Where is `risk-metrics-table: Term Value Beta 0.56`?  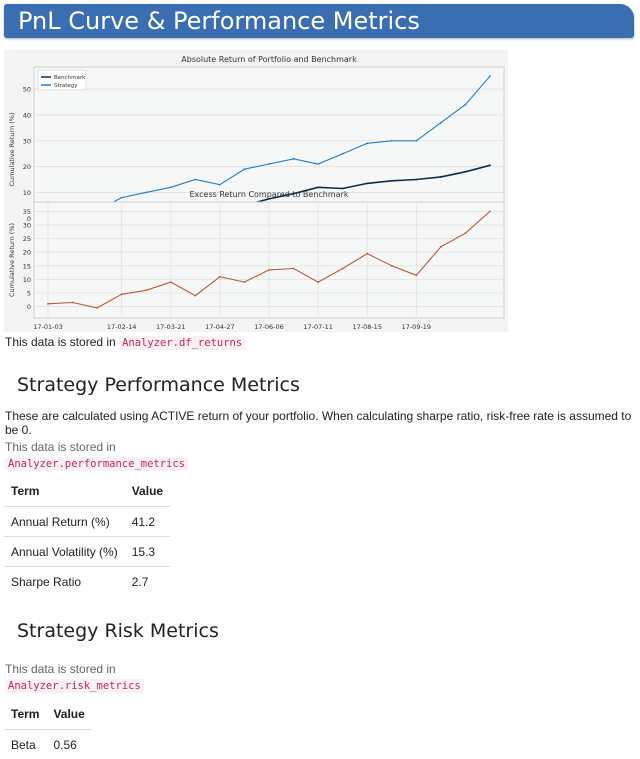
risk-metrics-table: Term Value Beta 0.56 is located at coordinates (48, 729).